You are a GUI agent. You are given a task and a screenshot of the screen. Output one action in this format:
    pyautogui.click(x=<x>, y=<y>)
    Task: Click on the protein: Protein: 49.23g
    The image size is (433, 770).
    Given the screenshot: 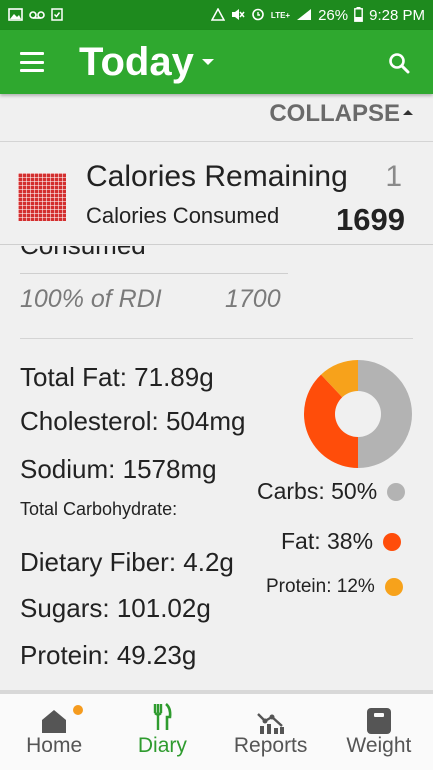 What is the action you would take?
    pyautogui.click(x=108, y=655)
    